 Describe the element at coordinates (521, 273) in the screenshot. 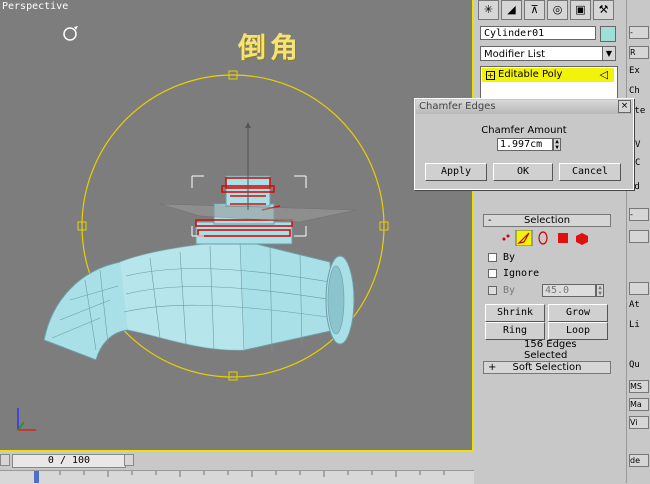

I see `ignore-backfacing-label: Ignore` at that location.